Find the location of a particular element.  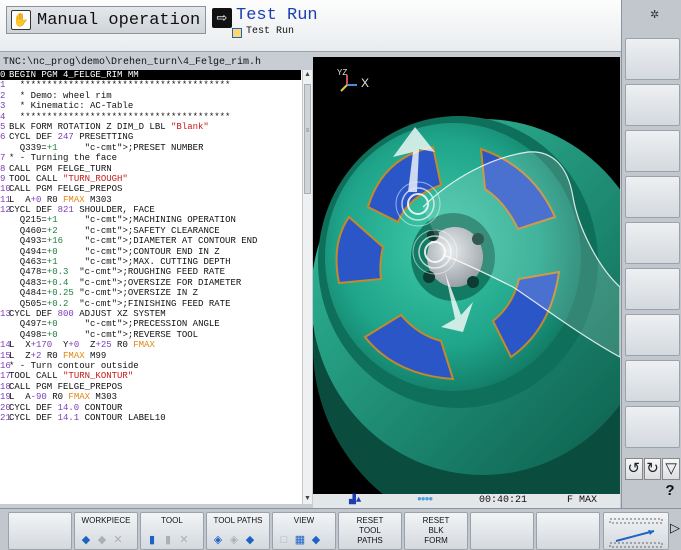

bolt-hole is located at coordinates (473, 282).